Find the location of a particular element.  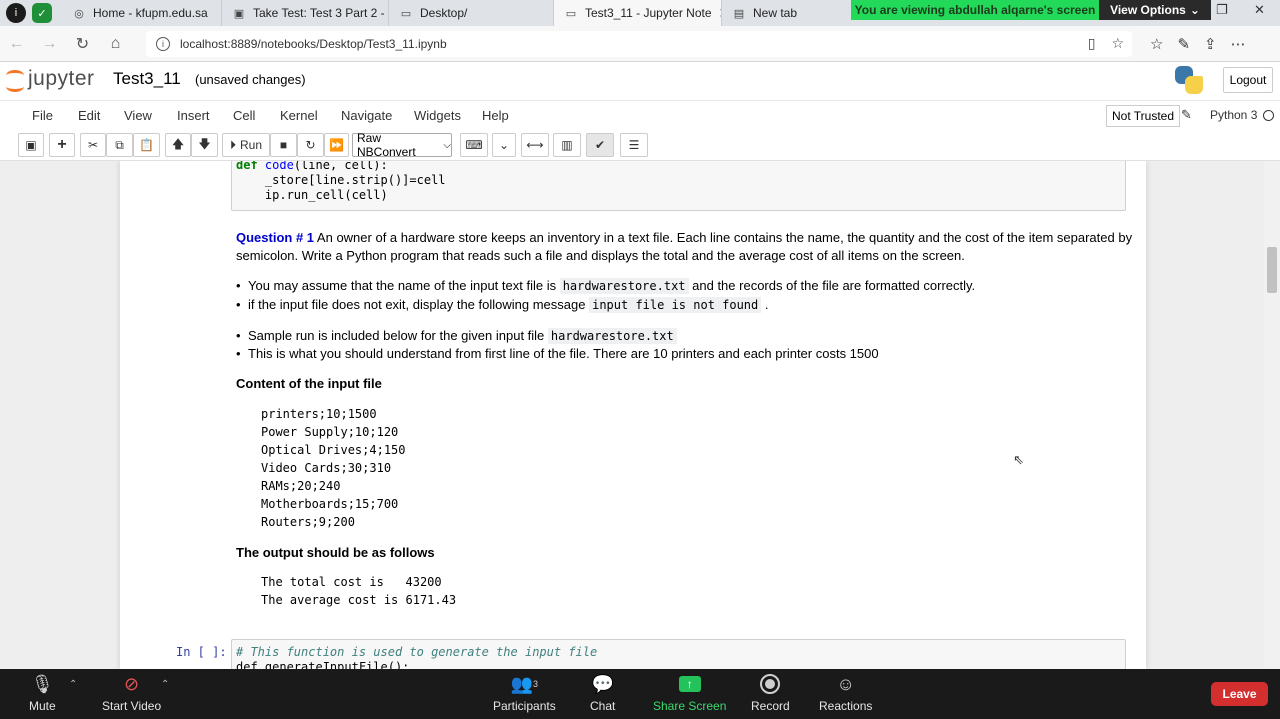

notebook-title: Test3_11 is located at coordinates (147, 79).